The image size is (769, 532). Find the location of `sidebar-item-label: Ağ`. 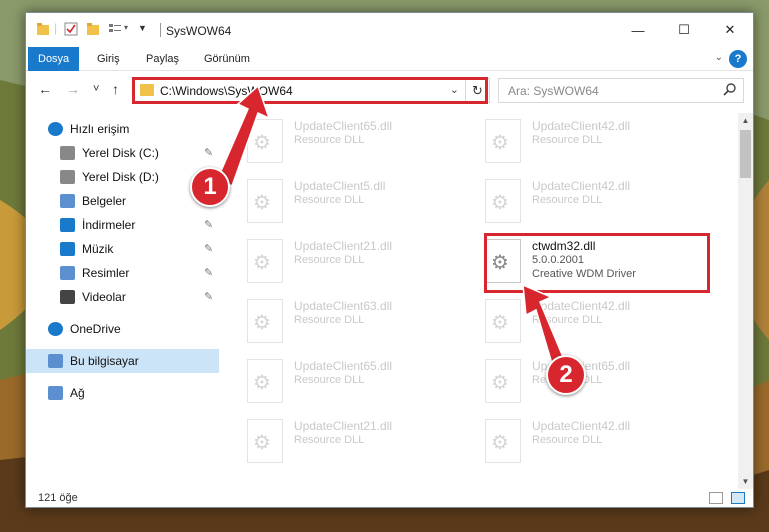

sidebar-item-label: Ağ is located at coordinates (77, 393).